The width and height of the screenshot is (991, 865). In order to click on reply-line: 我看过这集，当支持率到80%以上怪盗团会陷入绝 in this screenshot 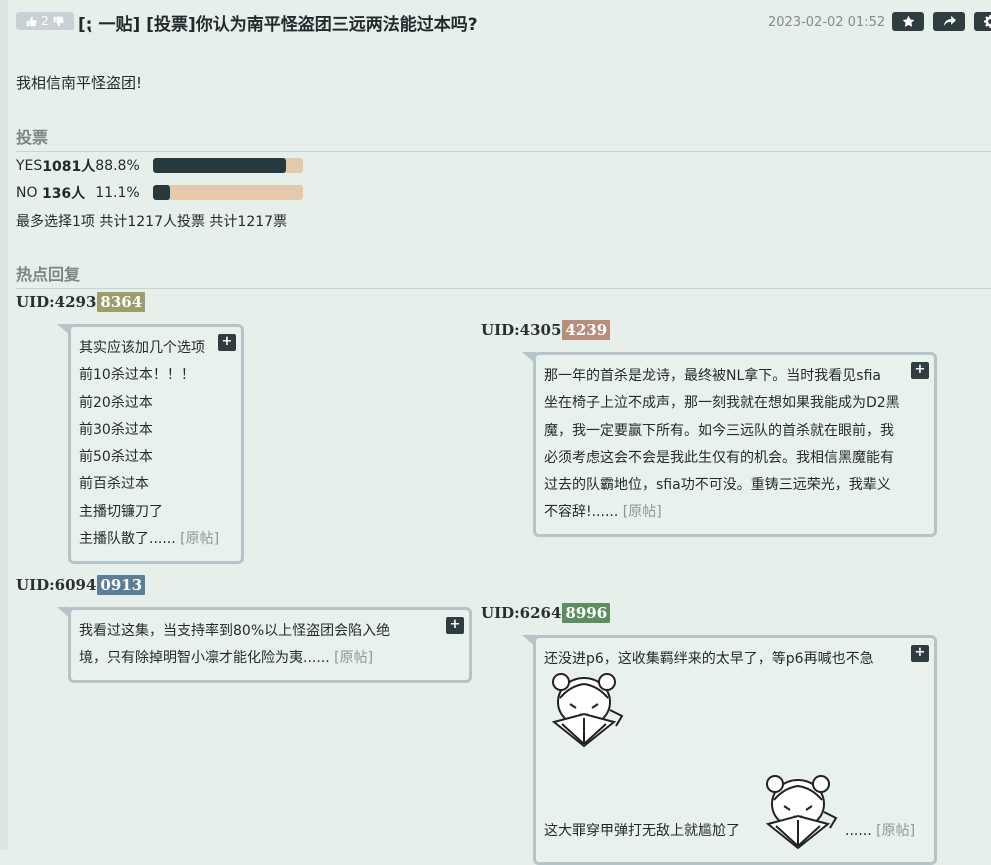, I will do `click(270, 631)`.